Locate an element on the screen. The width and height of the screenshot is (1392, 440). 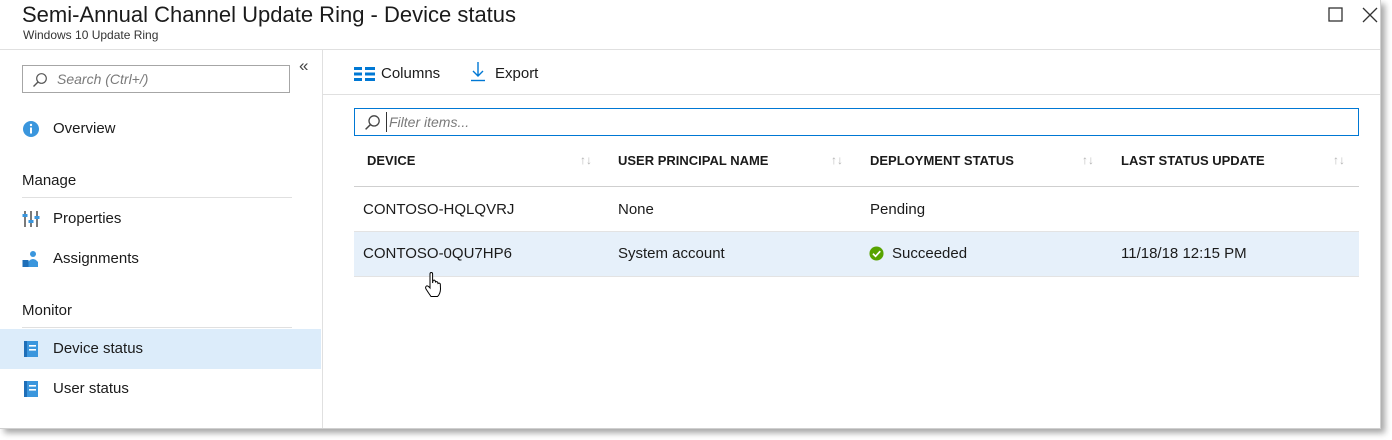
sidebar-item-device-status: Device status is located at coordinates (160, 349).